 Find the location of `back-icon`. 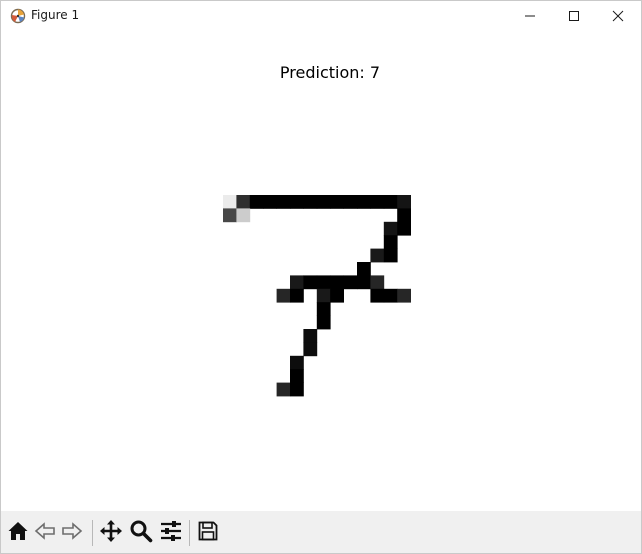

back-icon is located at coordinates (45, 533).